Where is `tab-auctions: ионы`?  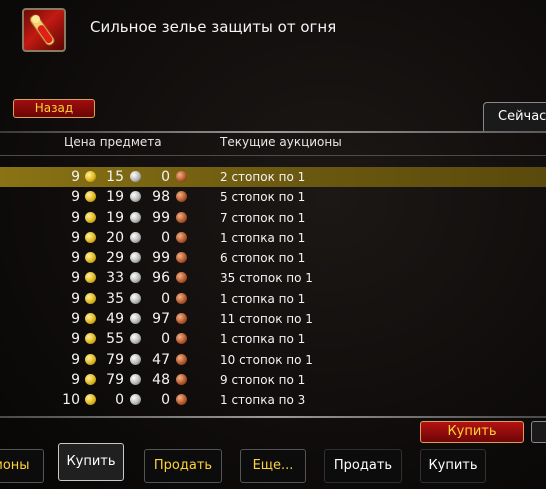 tab-auctions: ионы is located at coordinates (22, 466).